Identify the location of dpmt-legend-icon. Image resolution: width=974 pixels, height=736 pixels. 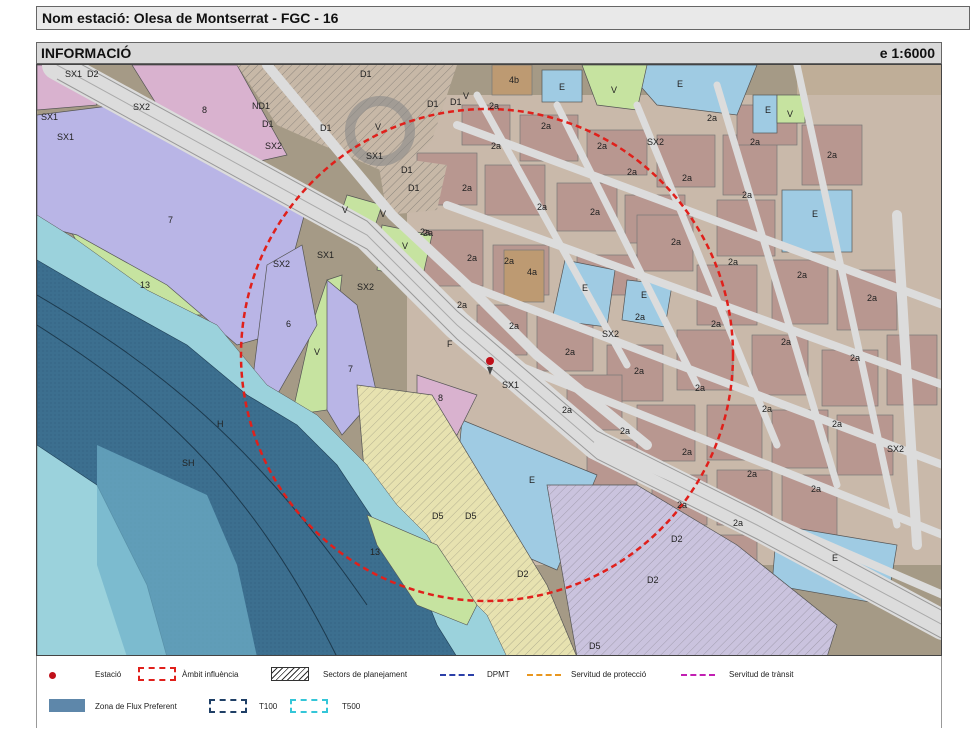
(457, 675).